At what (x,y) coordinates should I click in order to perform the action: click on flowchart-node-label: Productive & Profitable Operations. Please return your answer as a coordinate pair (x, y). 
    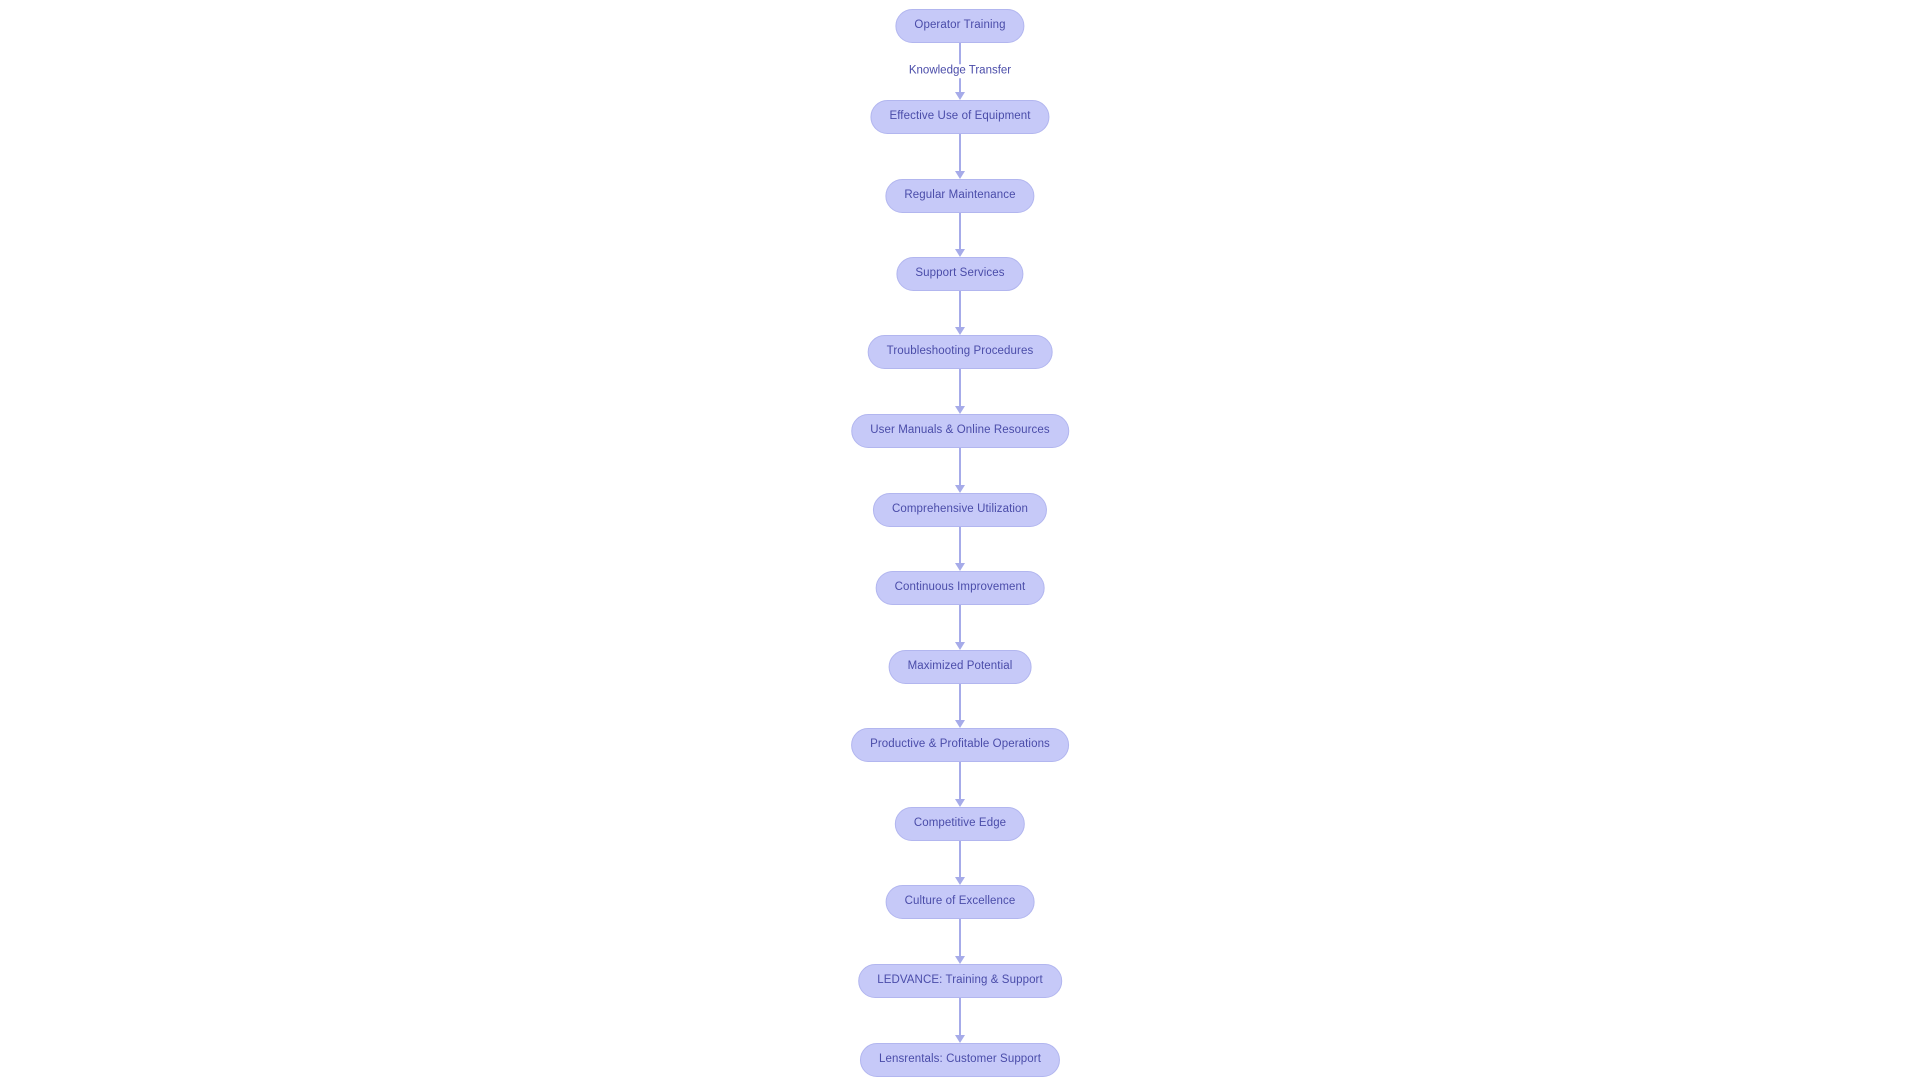
    Looking at the image, I should click on (960, 744).